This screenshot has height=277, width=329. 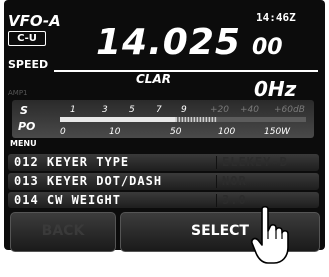 I want to click on meter-s-label: S, so click(x=24, y=110).